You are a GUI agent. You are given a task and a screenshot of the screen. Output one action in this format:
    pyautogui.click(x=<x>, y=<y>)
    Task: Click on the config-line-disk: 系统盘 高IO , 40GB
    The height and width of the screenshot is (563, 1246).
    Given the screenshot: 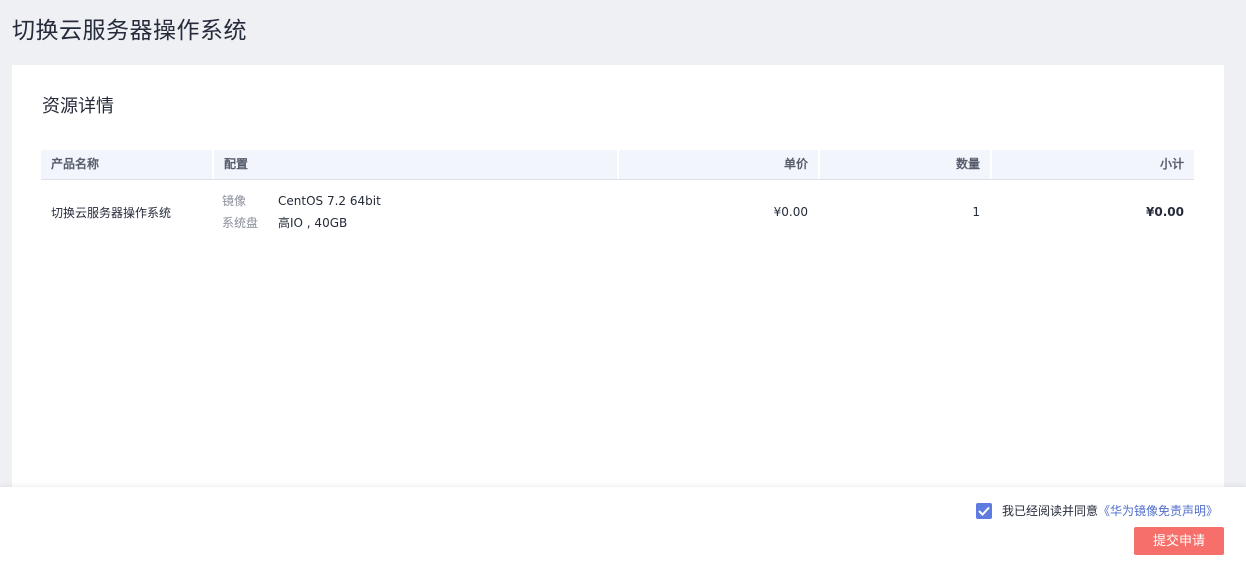 What is the action you would take?
    pyautogui.click(x=414, y=223)
    